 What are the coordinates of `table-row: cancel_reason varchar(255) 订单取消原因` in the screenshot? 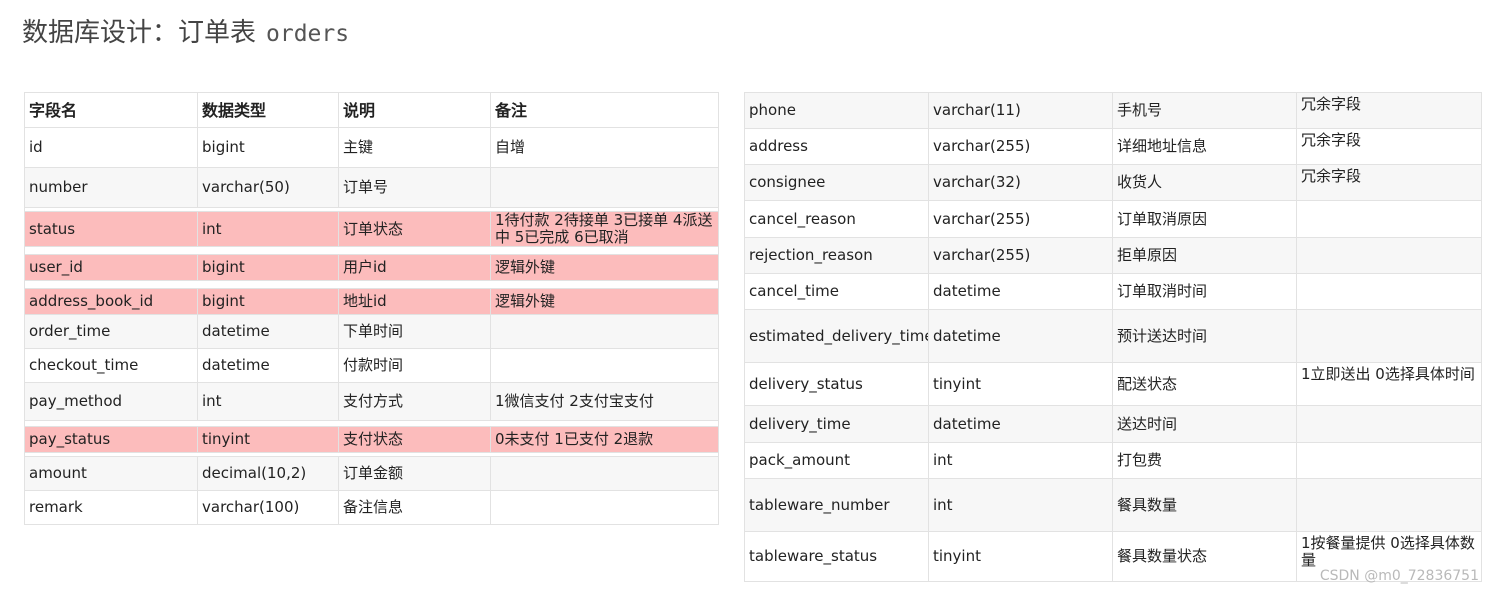 It's located at (1113, 219).